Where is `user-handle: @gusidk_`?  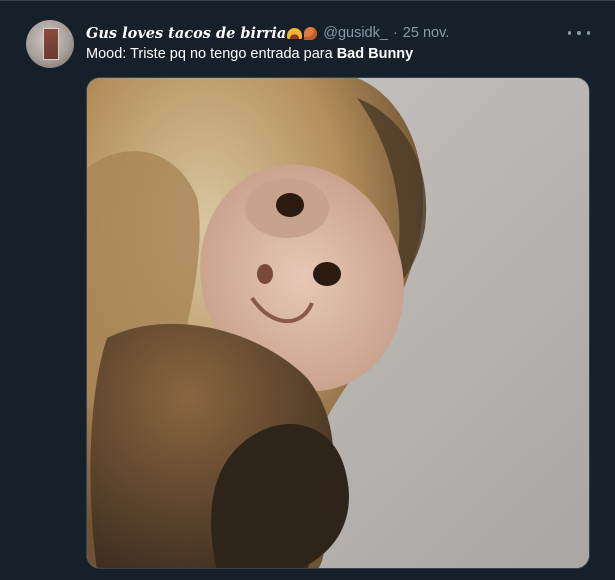
user-handle: @gusidk_ is located at coordinates (355, 33).